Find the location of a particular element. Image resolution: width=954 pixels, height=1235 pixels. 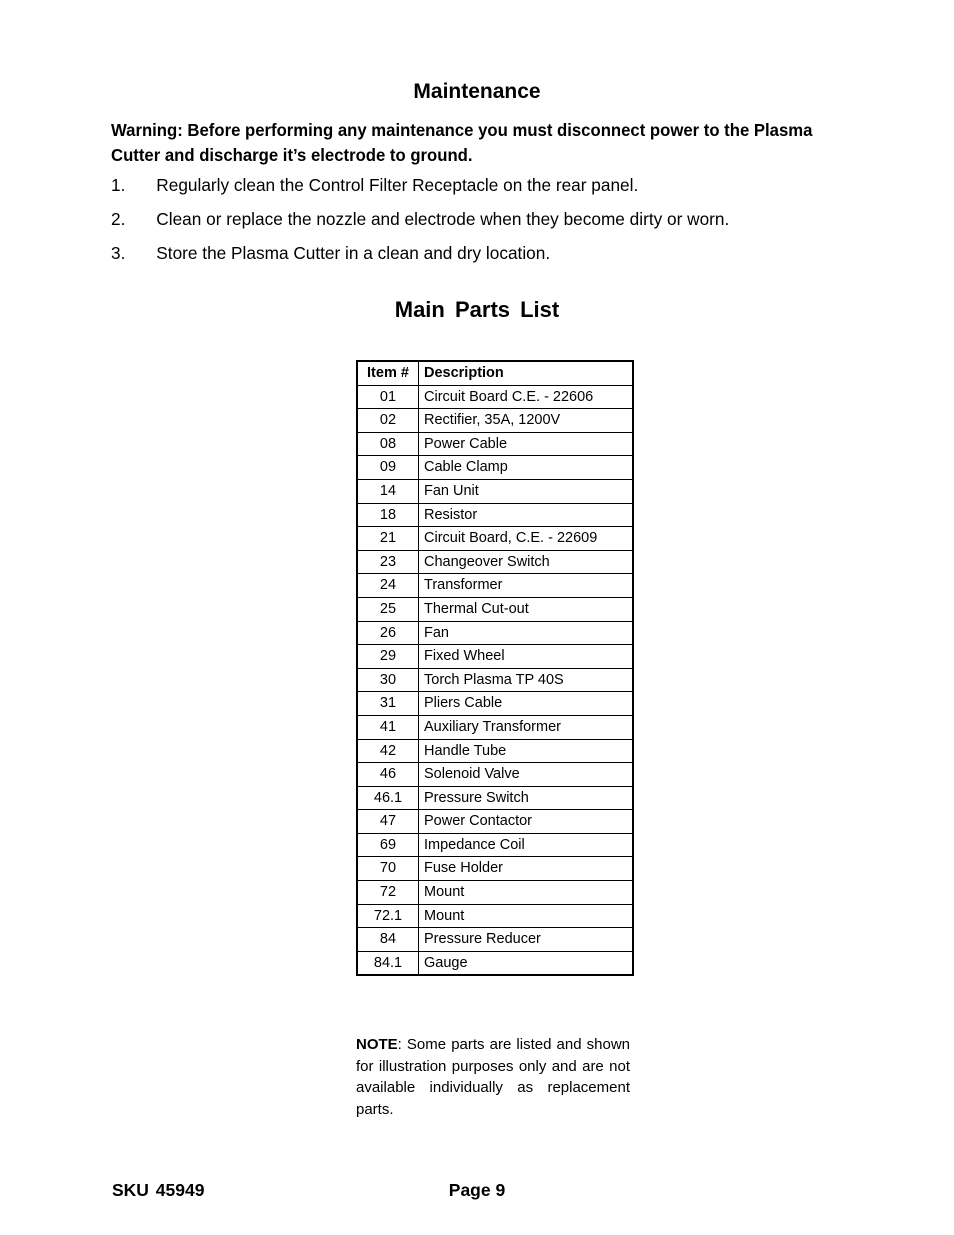

cell-item-number: 21 is located at coordinates (387, 538).